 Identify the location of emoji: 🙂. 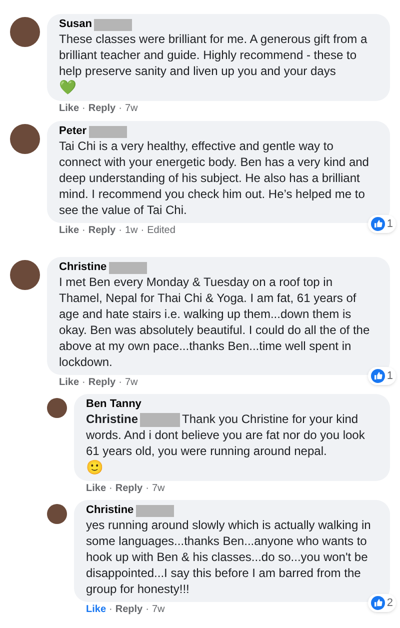
(95, 467).